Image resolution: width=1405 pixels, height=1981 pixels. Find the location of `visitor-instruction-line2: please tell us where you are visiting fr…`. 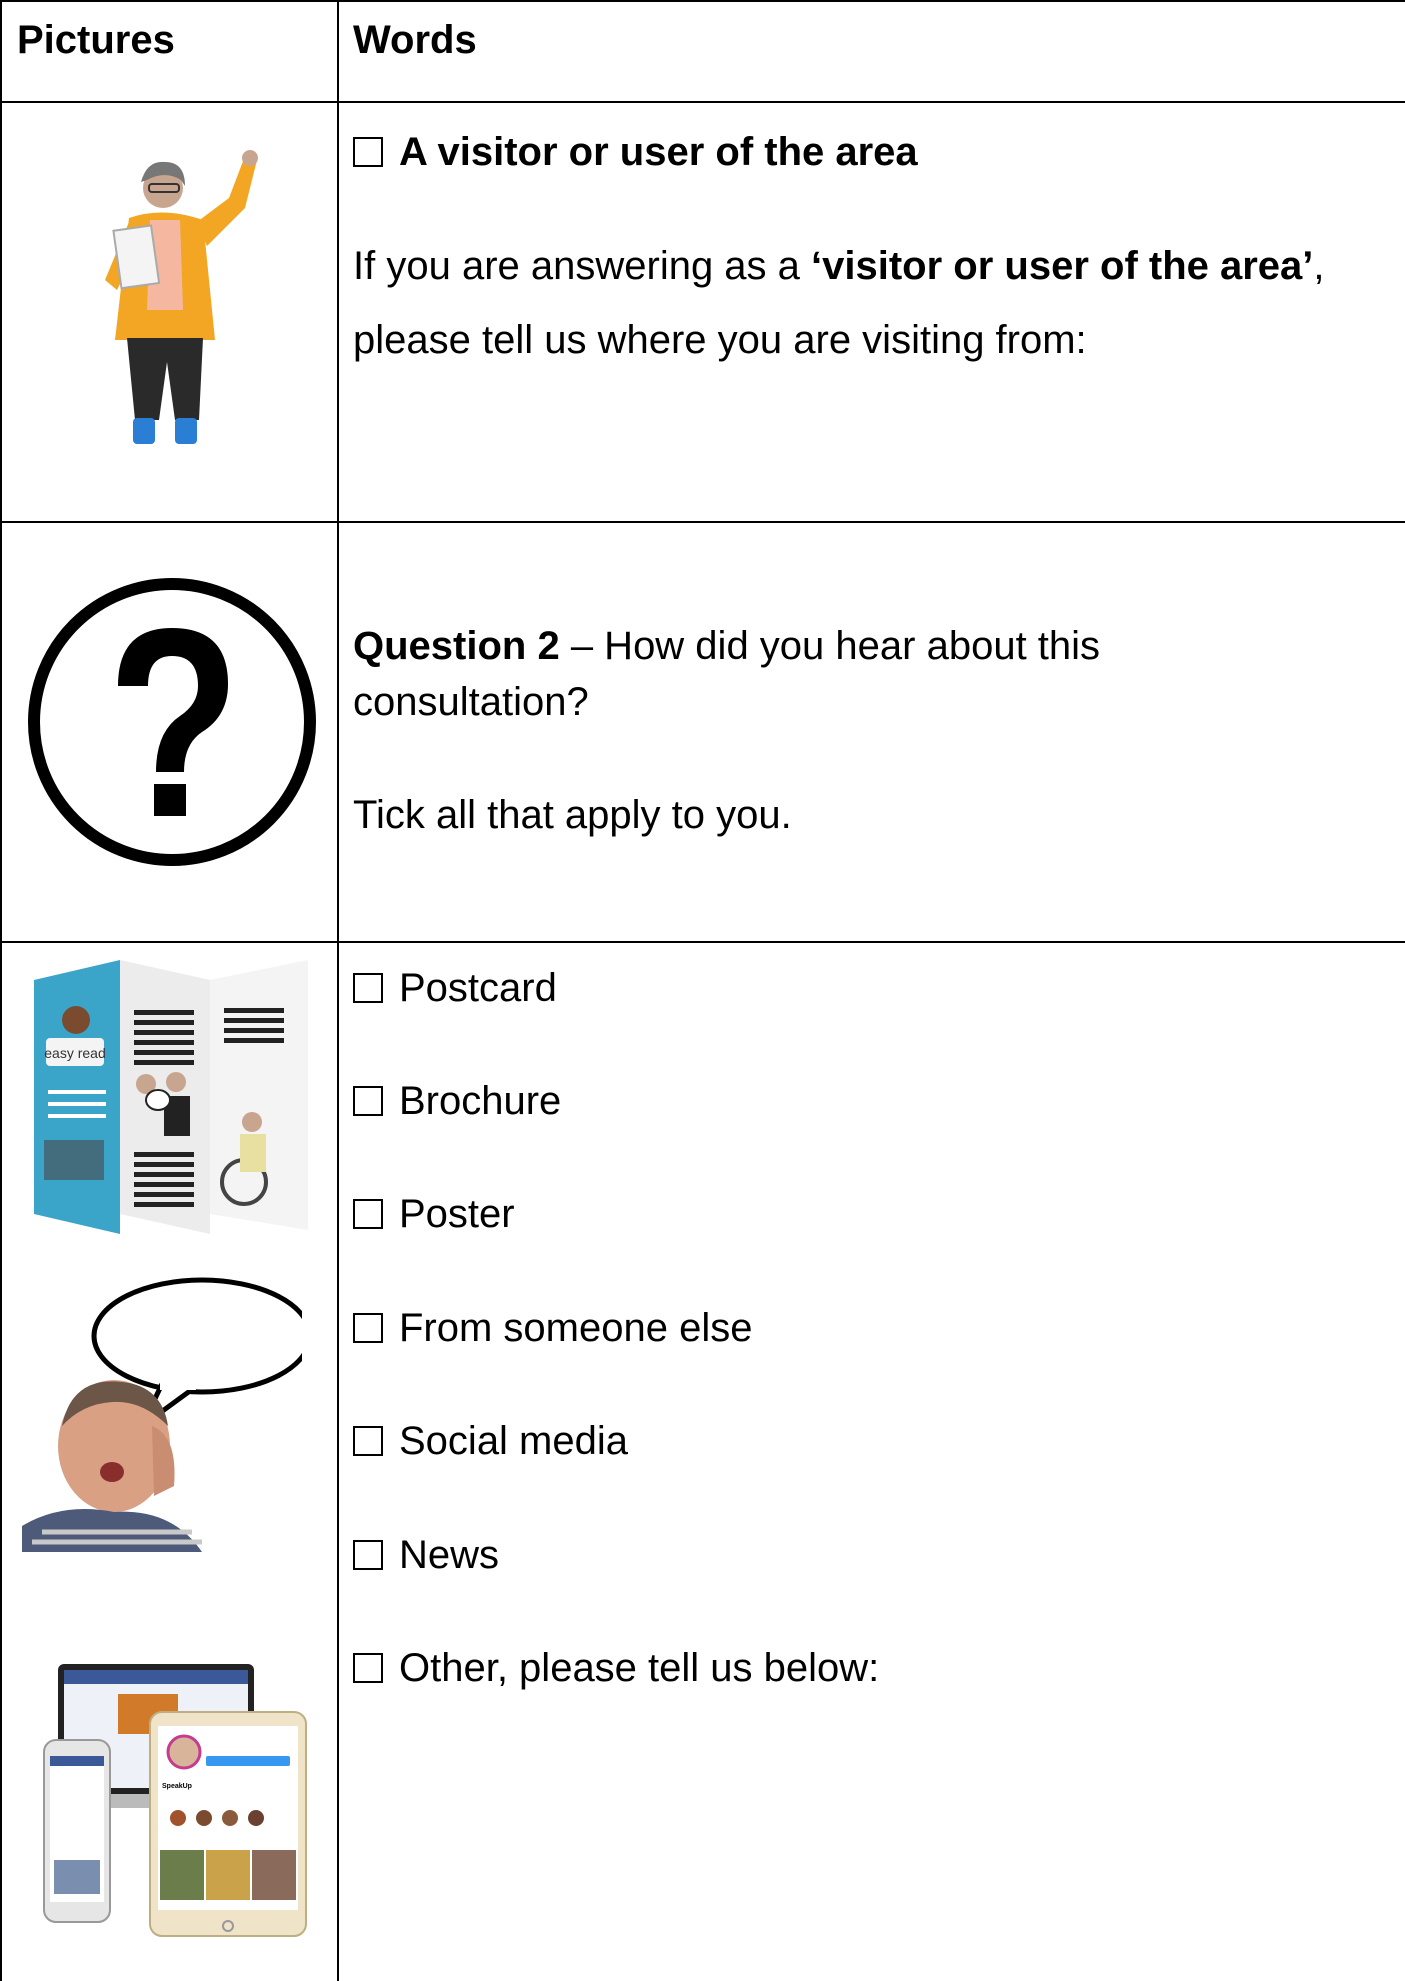

visitor-instruction-line2: please tell us where you are visiting fr… is located at coordinates (720, 340).